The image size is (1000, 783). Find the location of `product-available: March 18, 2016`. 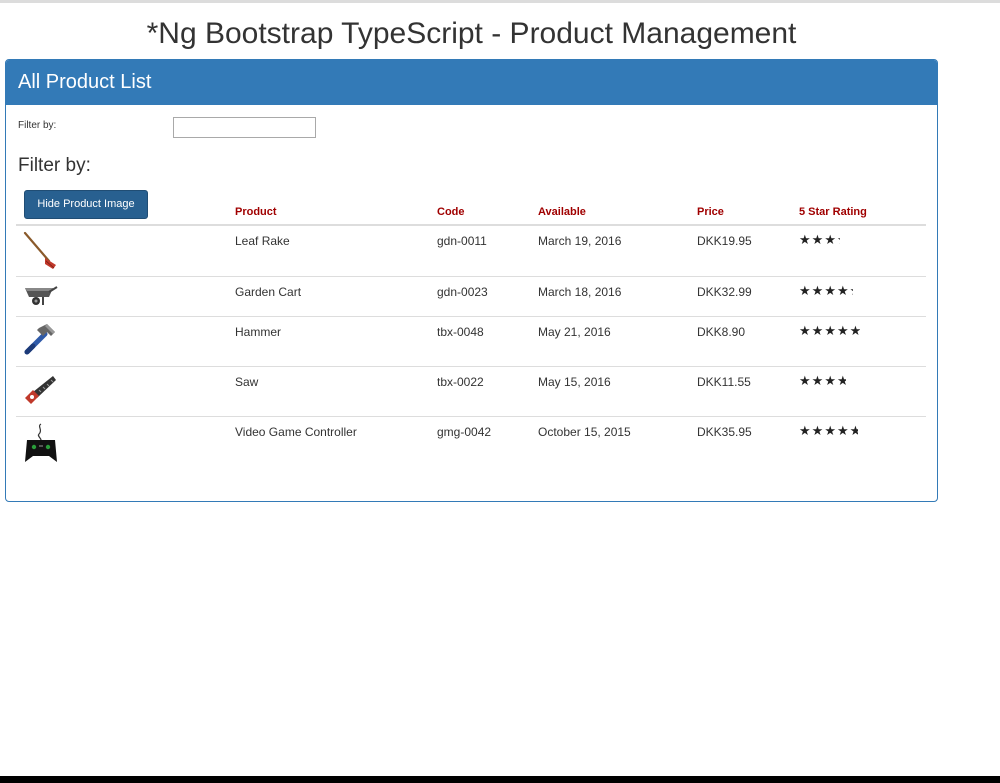

product-available: March 18, 2016 is located at coordinates (580, 291).